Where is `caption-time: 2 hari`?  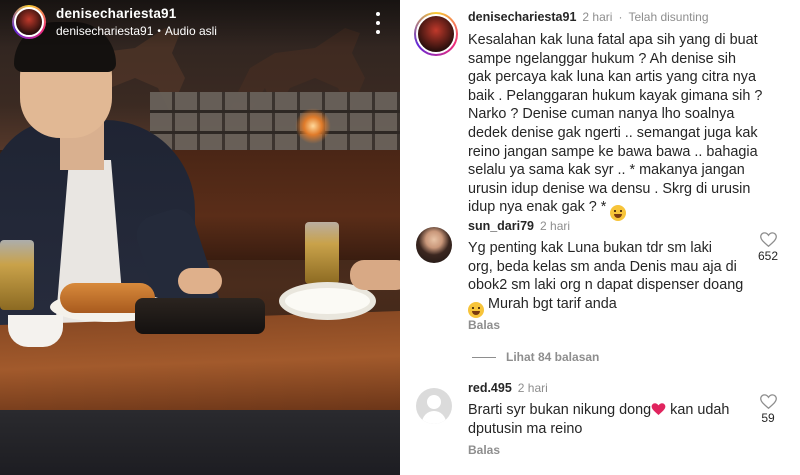 caption-time: 2 hari is located at coordinates (597, 17).